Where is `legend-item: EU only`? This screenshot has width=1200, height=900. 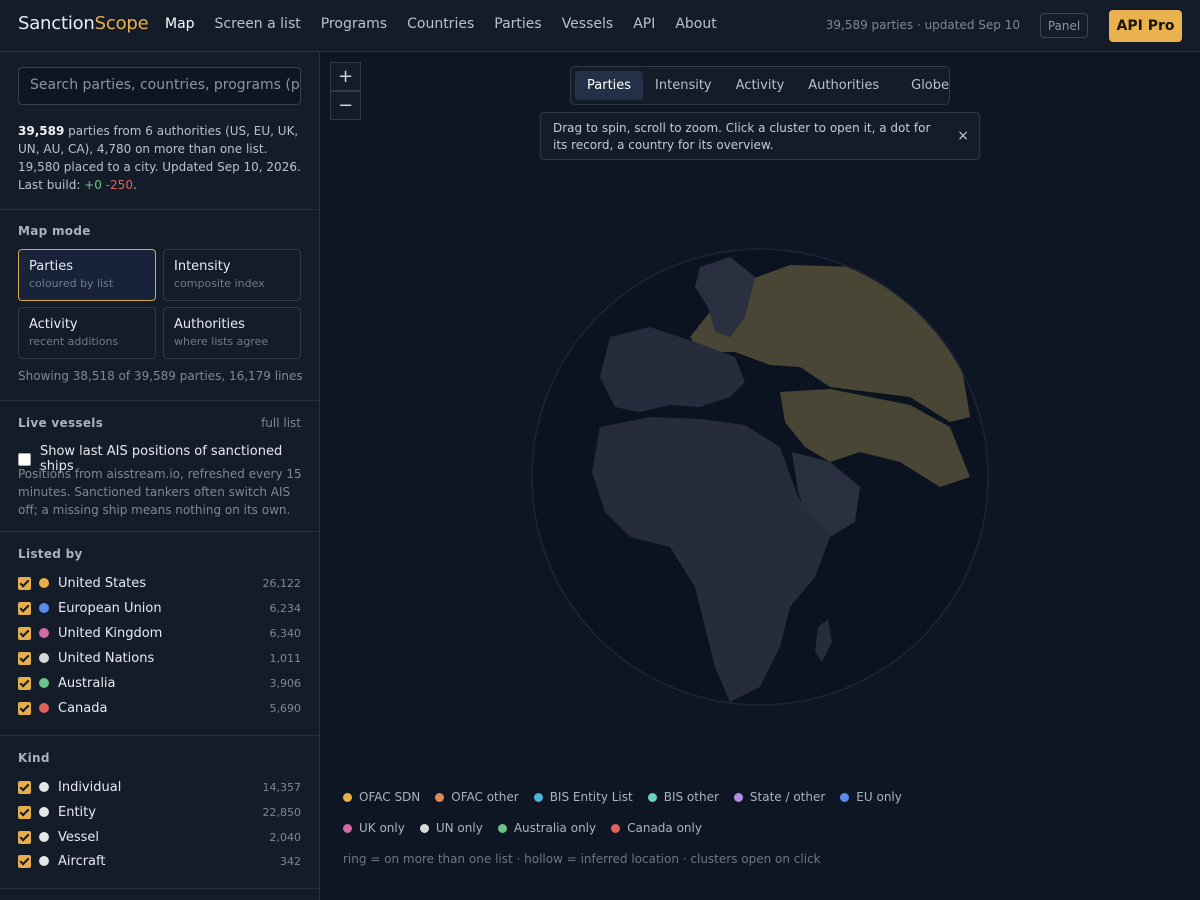 legend-item: EU only is located at coordinates (871, 797).